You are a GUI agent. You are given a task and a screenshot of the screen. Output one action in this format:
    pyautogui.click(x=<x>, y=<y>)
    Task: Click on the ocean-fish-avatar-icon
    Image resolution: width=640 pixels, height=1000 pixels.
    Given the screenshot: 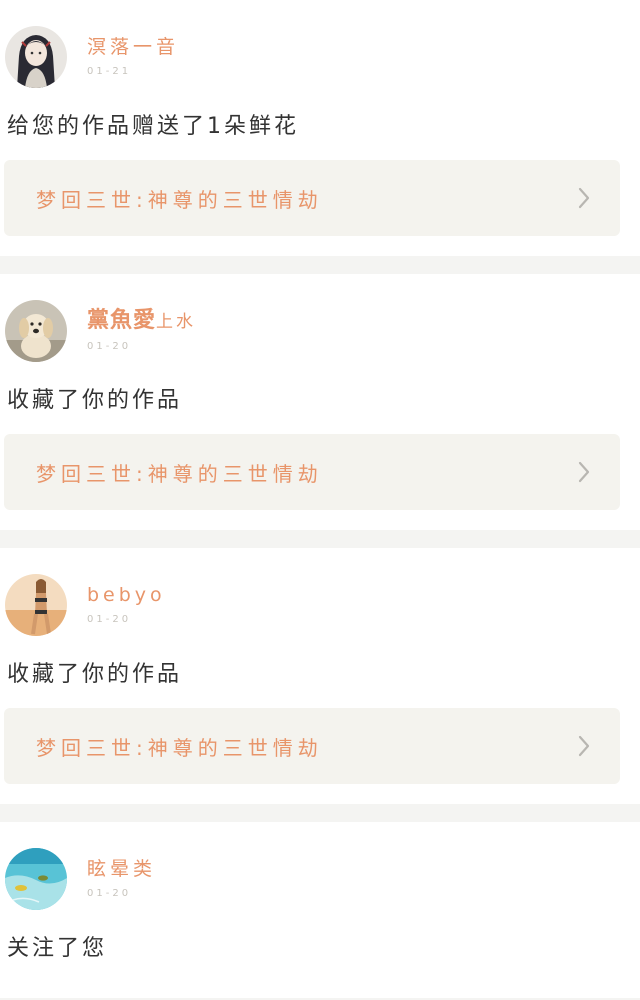 What is the action you would take?
    pyautogui.click(x=36, y=879)
    